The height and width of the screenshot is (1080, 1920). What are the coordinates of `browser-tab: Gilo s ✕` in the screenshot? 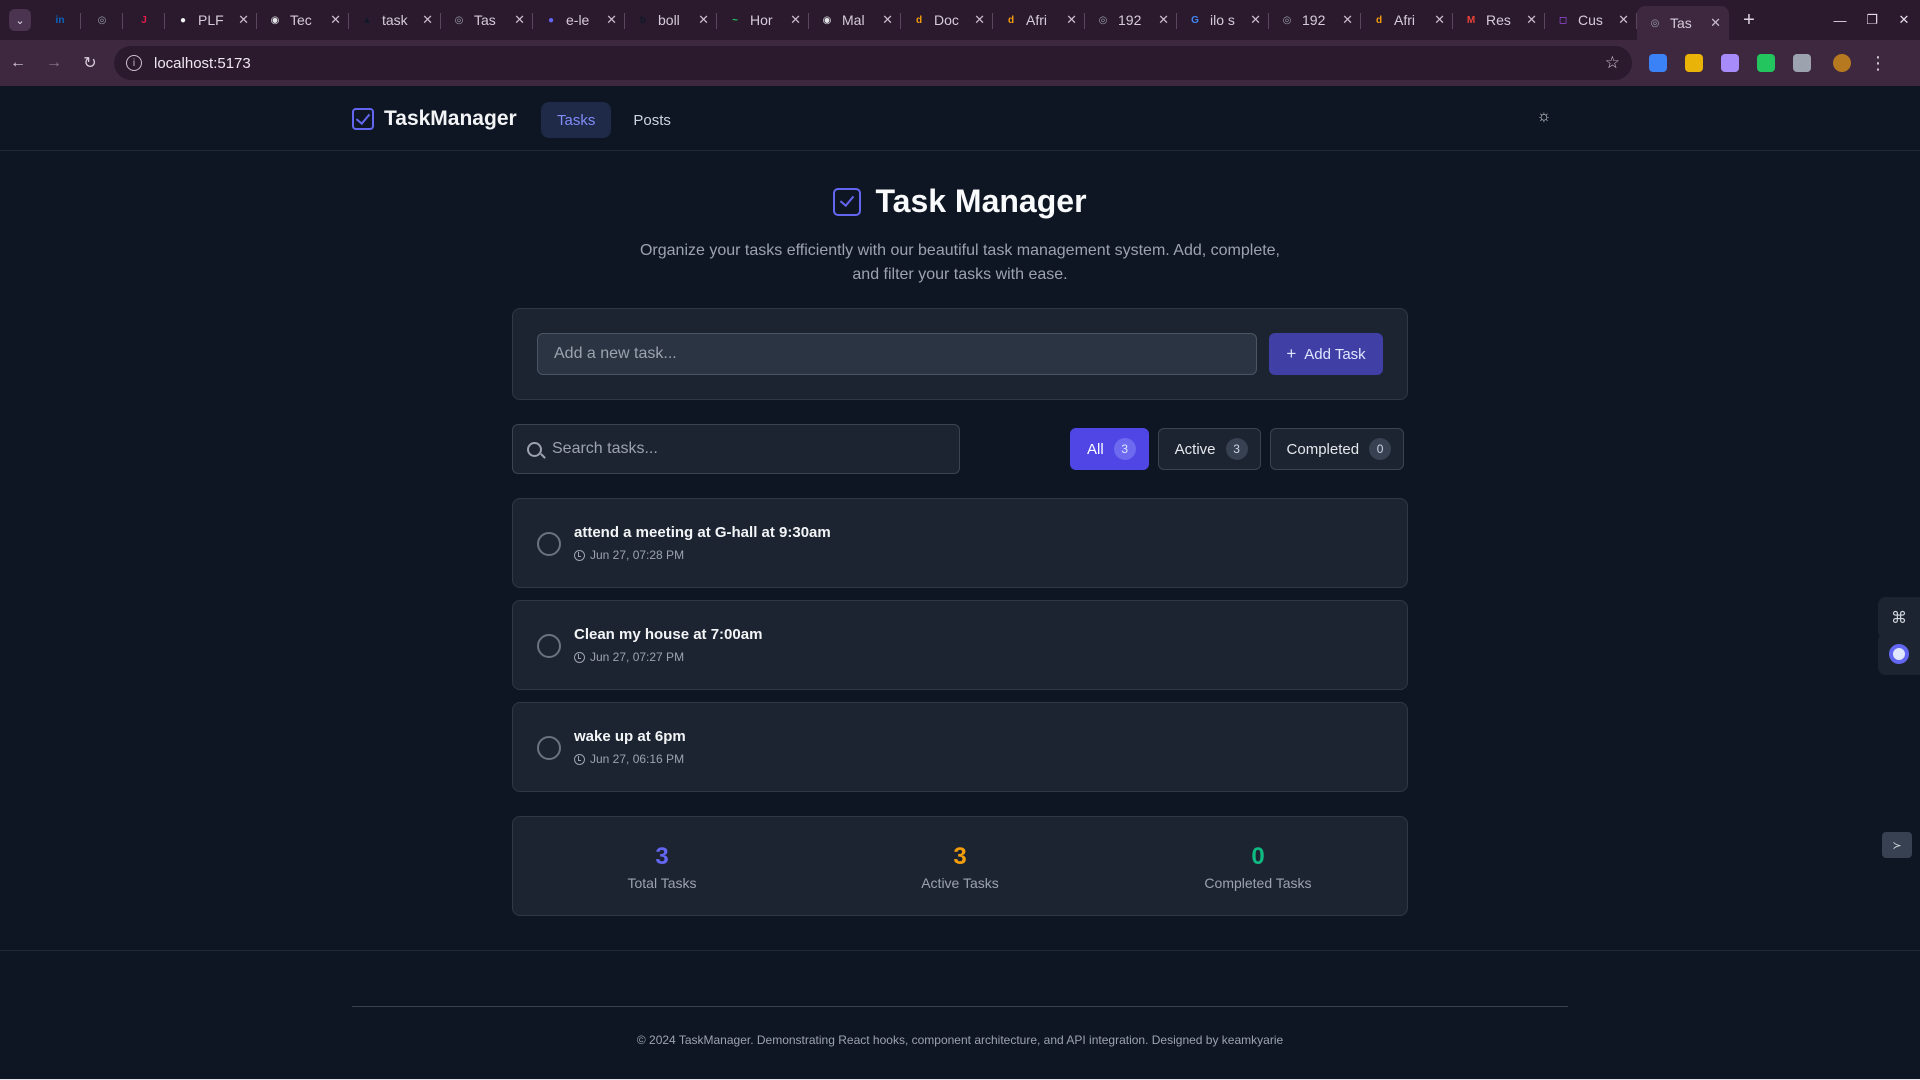 It's located at (1223, 20).